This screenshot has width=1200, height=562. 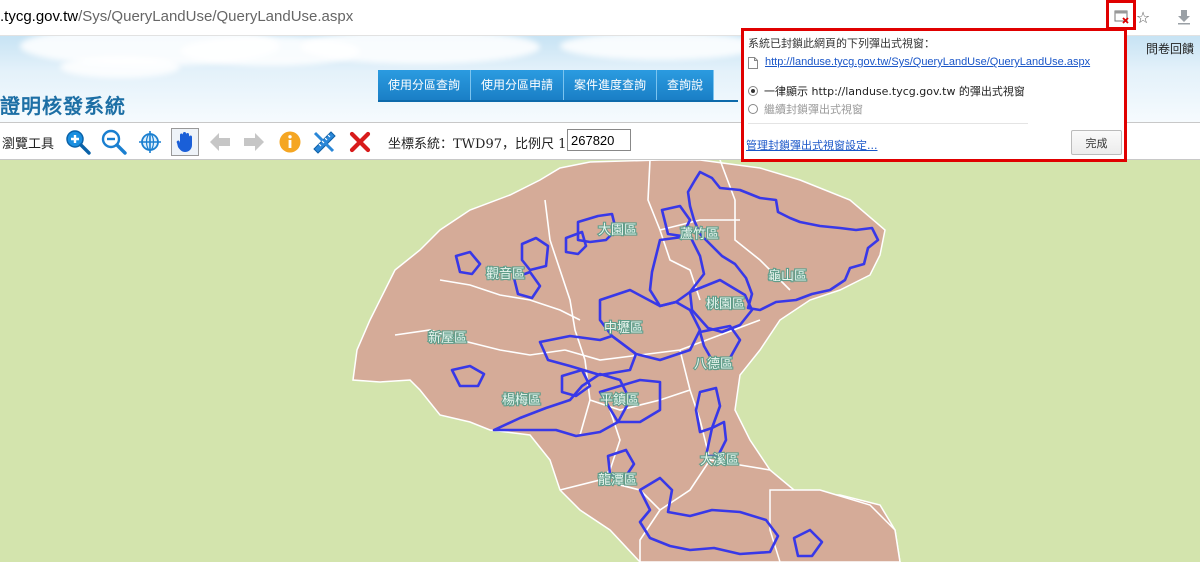 I want to click on label-xinwu: 新屋區, so click(x=447, y=338).